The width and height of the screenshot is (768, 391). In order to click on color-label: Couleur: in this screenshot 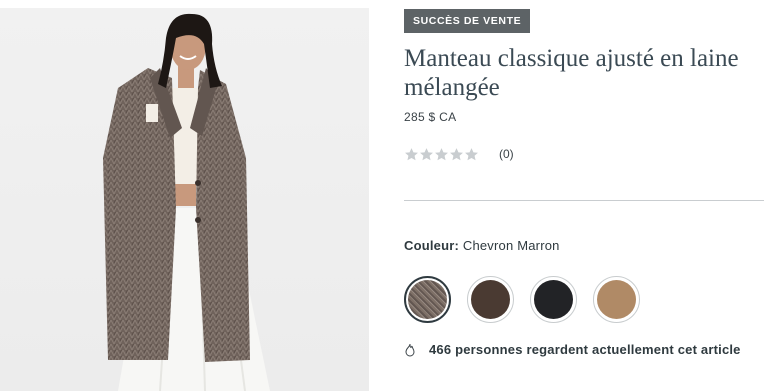, I will do `click(432, 245)`.